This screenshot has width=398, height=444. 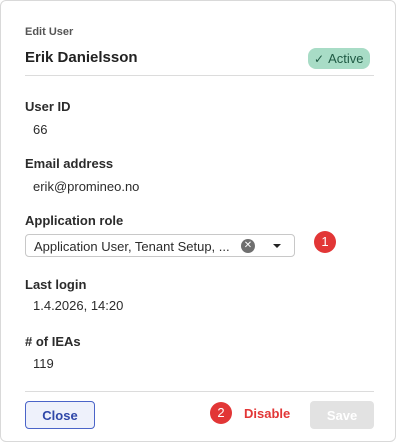 I want to click on user-name-title: Erik Danielsson, so click(x=81, y=57).